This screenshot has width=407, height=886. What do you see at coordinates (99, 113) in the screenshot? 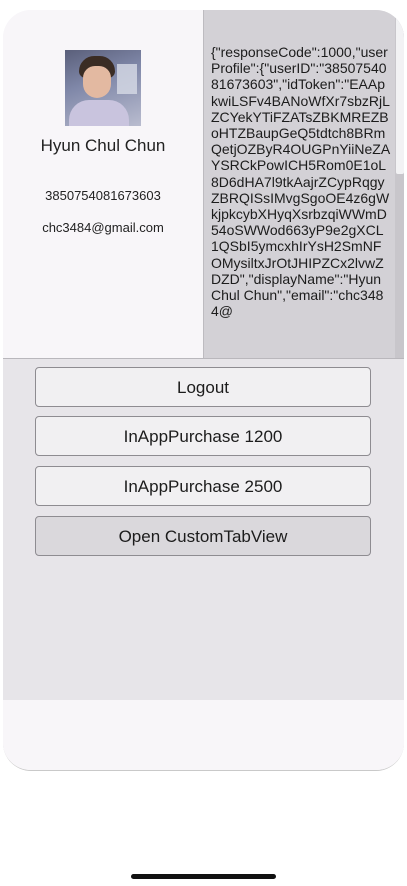
I see `avatar-shirt` at bounding box center [99, 113].